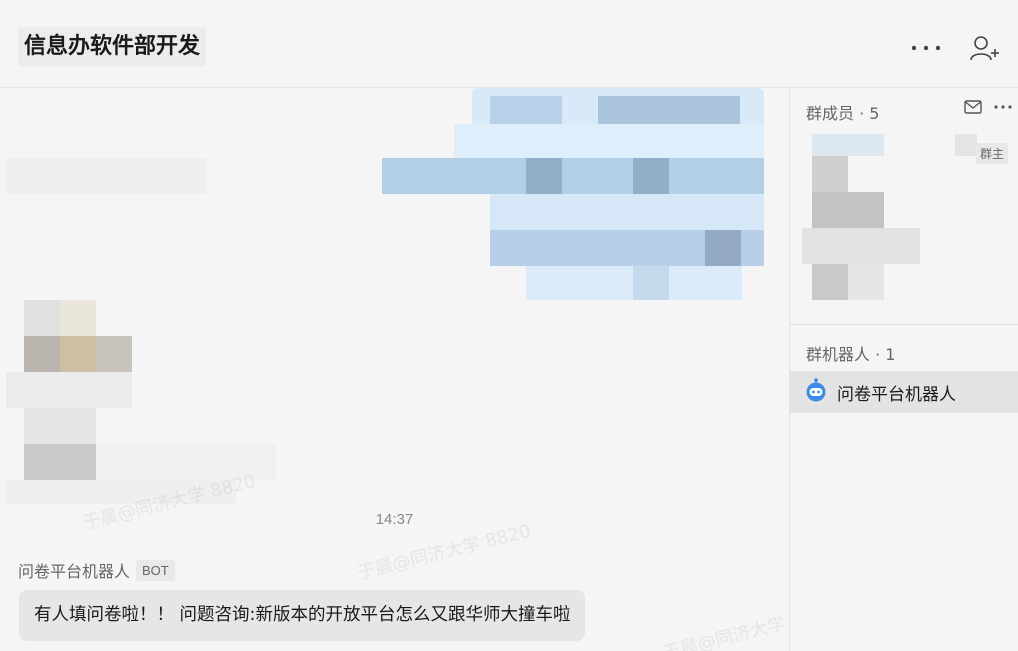 The height and width of the screenshot is (651, 1018). I want to click on chat-title: 信息办软件部开发, so click(112, 47).